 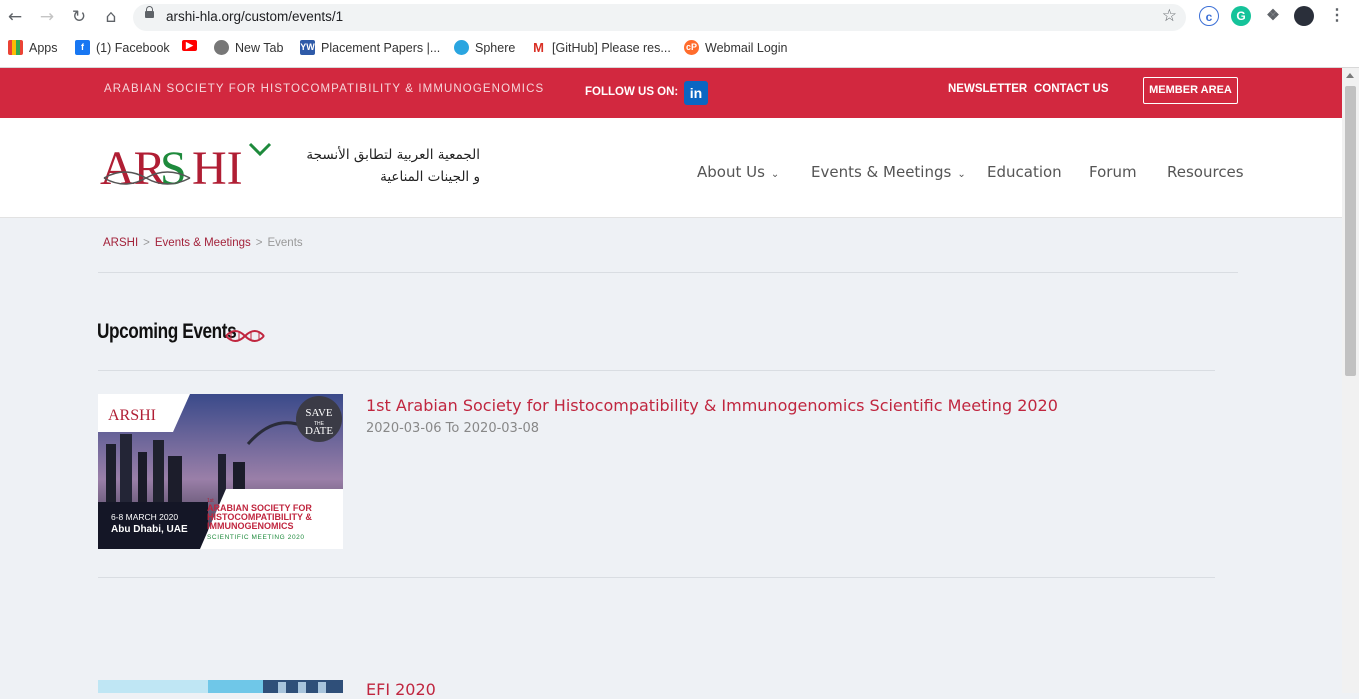 What do you see at coordinates (319, 431) in the screenshot?
I see `poster-date-word: DATE` at bounding box center [319, 431].